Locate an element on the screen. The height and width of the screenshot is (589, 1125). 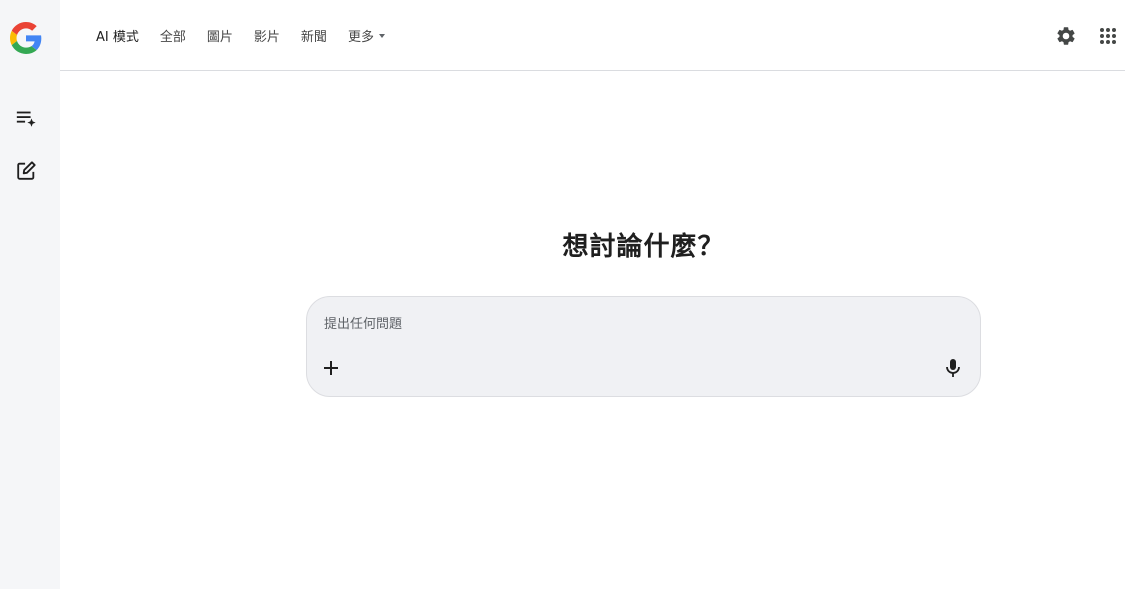
top-navigation-bar: AI 模式 全部 圖片 影片 新聞 更多 is located at coordinates (592, 35).